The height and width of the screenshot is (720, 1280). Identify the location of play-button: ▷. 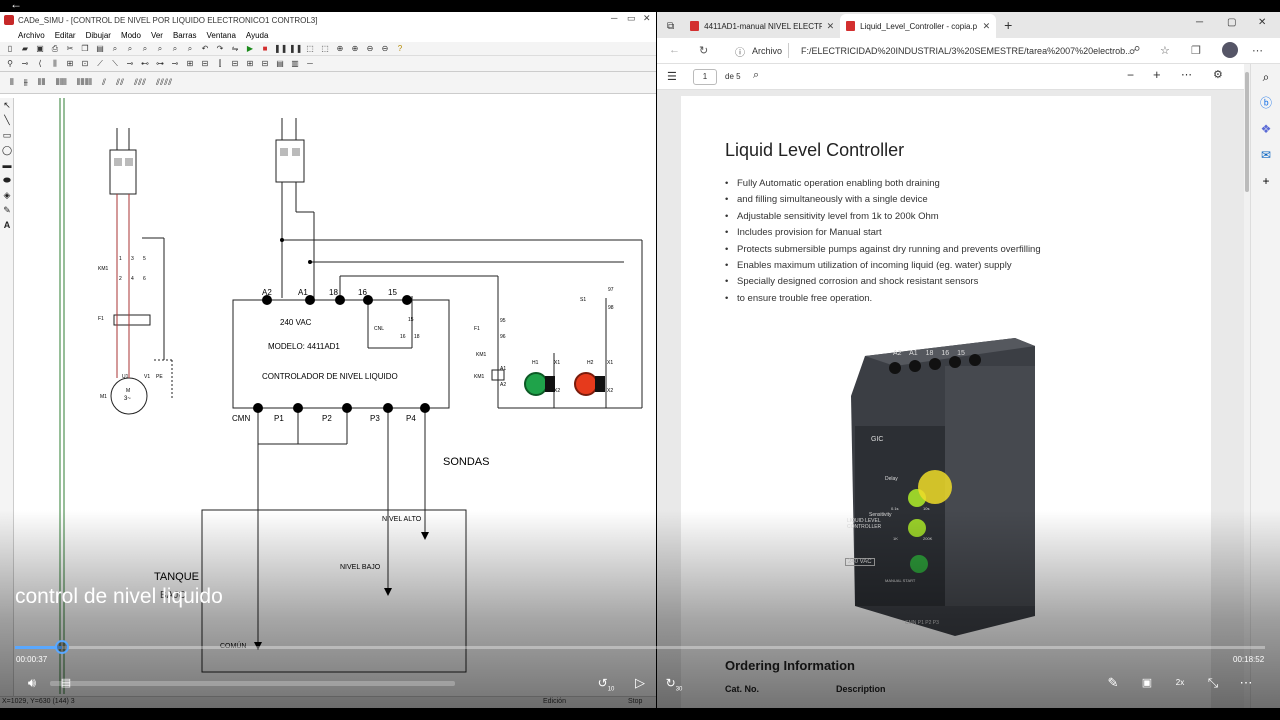
(640, 683).